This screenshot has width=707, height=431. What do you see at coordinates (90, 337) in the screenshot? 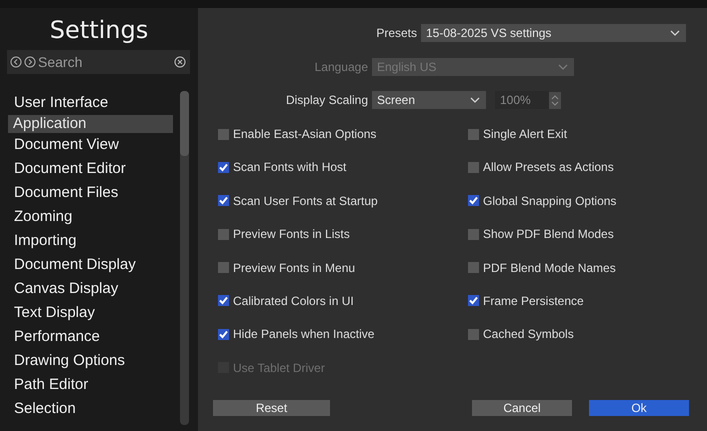
I see `sidebar-item: Performance` at bounding box center [90, 337].